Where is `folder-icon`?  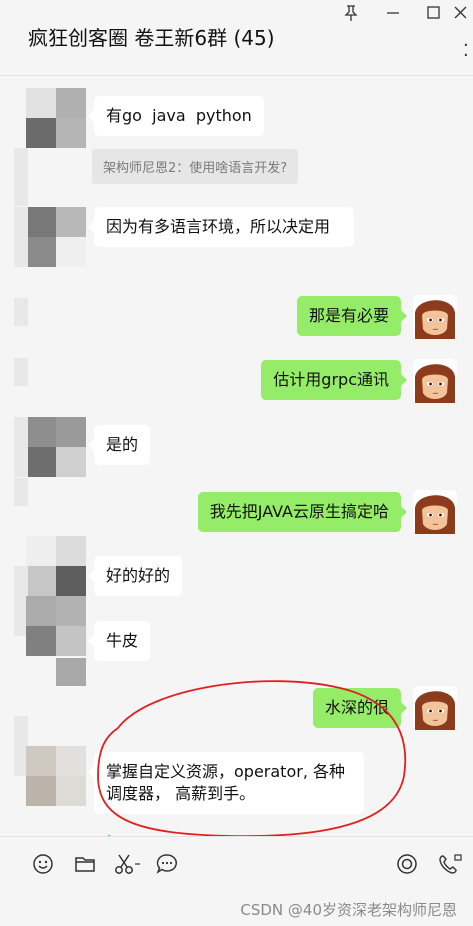
folder-icon is located at coordinates (85, 864).